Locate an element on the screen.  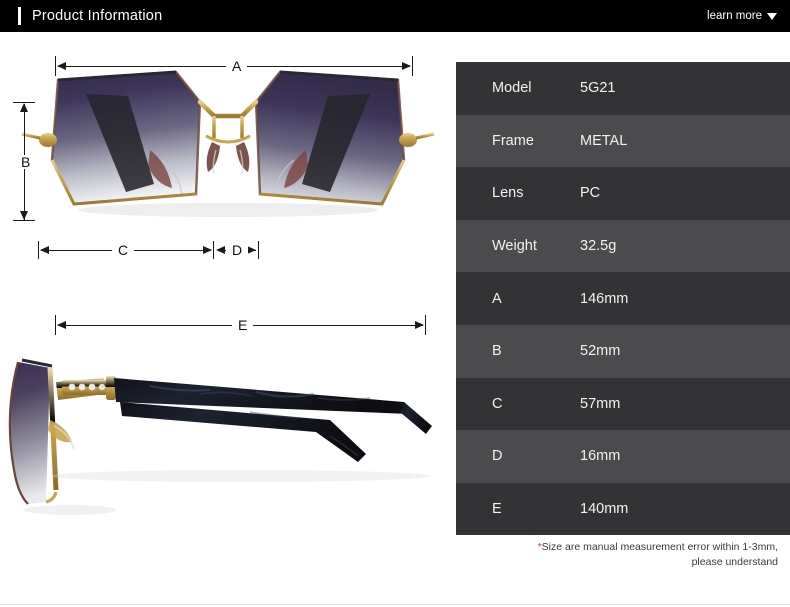
dimension-d-arrow-left is located at coordinates (220, 249).